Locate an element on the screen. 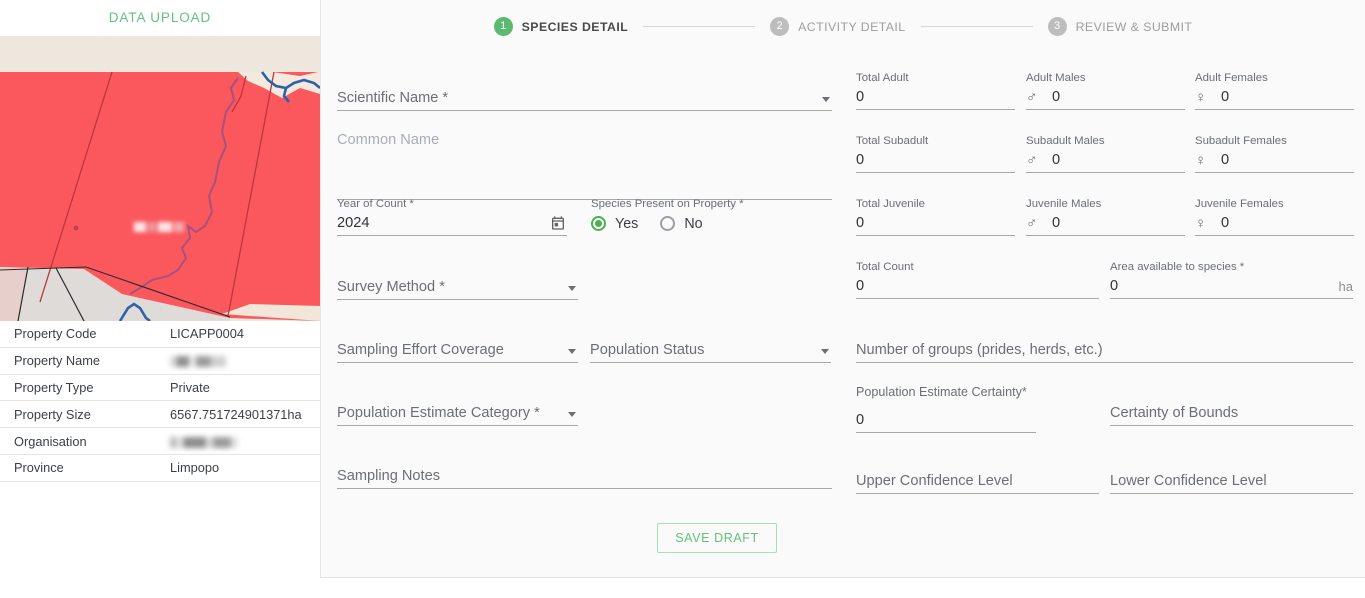 The height and width of the screenshot is (598, 1365). juvenile-females-field: Juvenile Females ♀ 0 is located at coordinates (1274, 217).